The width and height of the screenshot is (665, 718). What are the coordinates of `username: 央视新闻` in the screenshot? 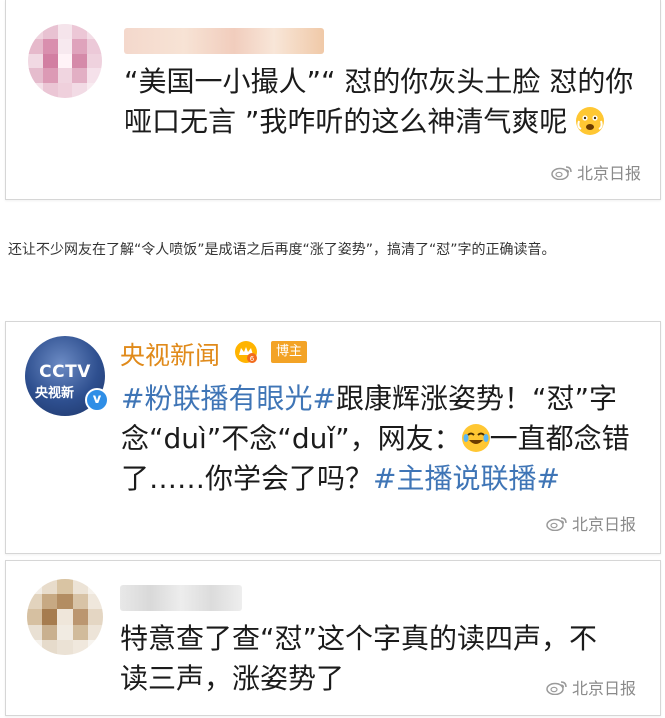 It's located at (170, 354).